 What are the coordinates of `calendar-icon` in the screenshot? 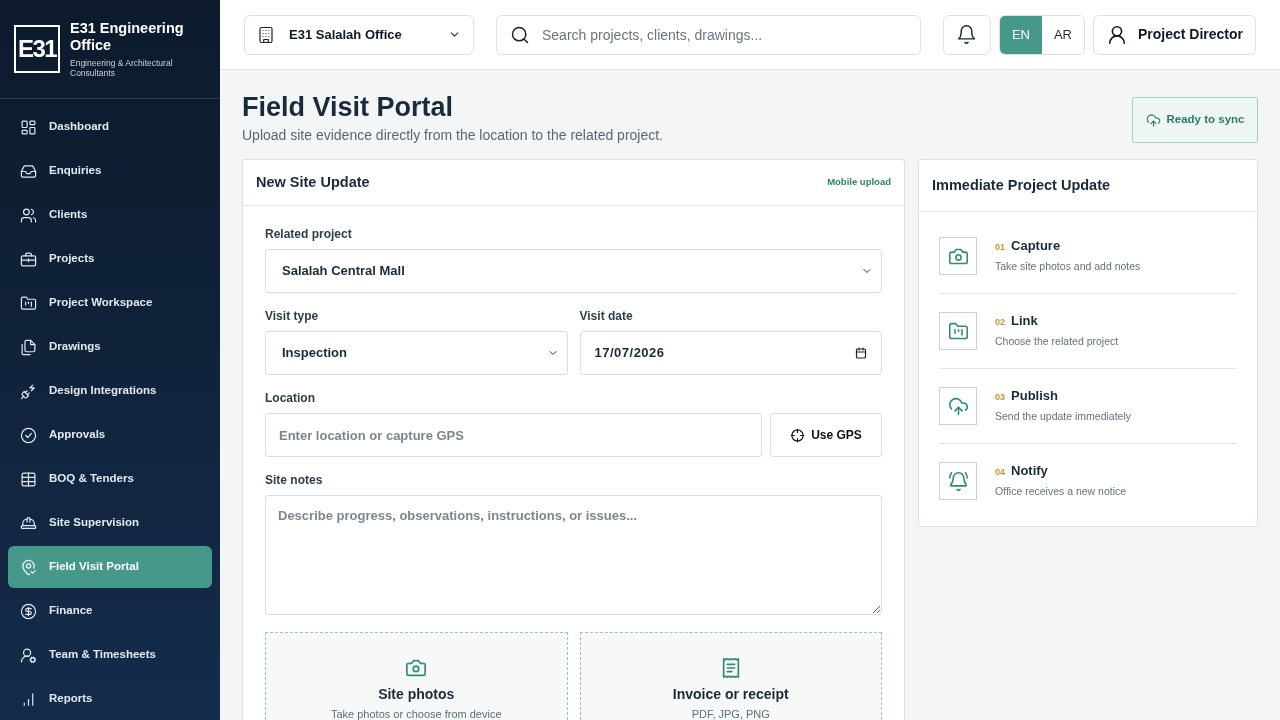 It's located at (861, 353).